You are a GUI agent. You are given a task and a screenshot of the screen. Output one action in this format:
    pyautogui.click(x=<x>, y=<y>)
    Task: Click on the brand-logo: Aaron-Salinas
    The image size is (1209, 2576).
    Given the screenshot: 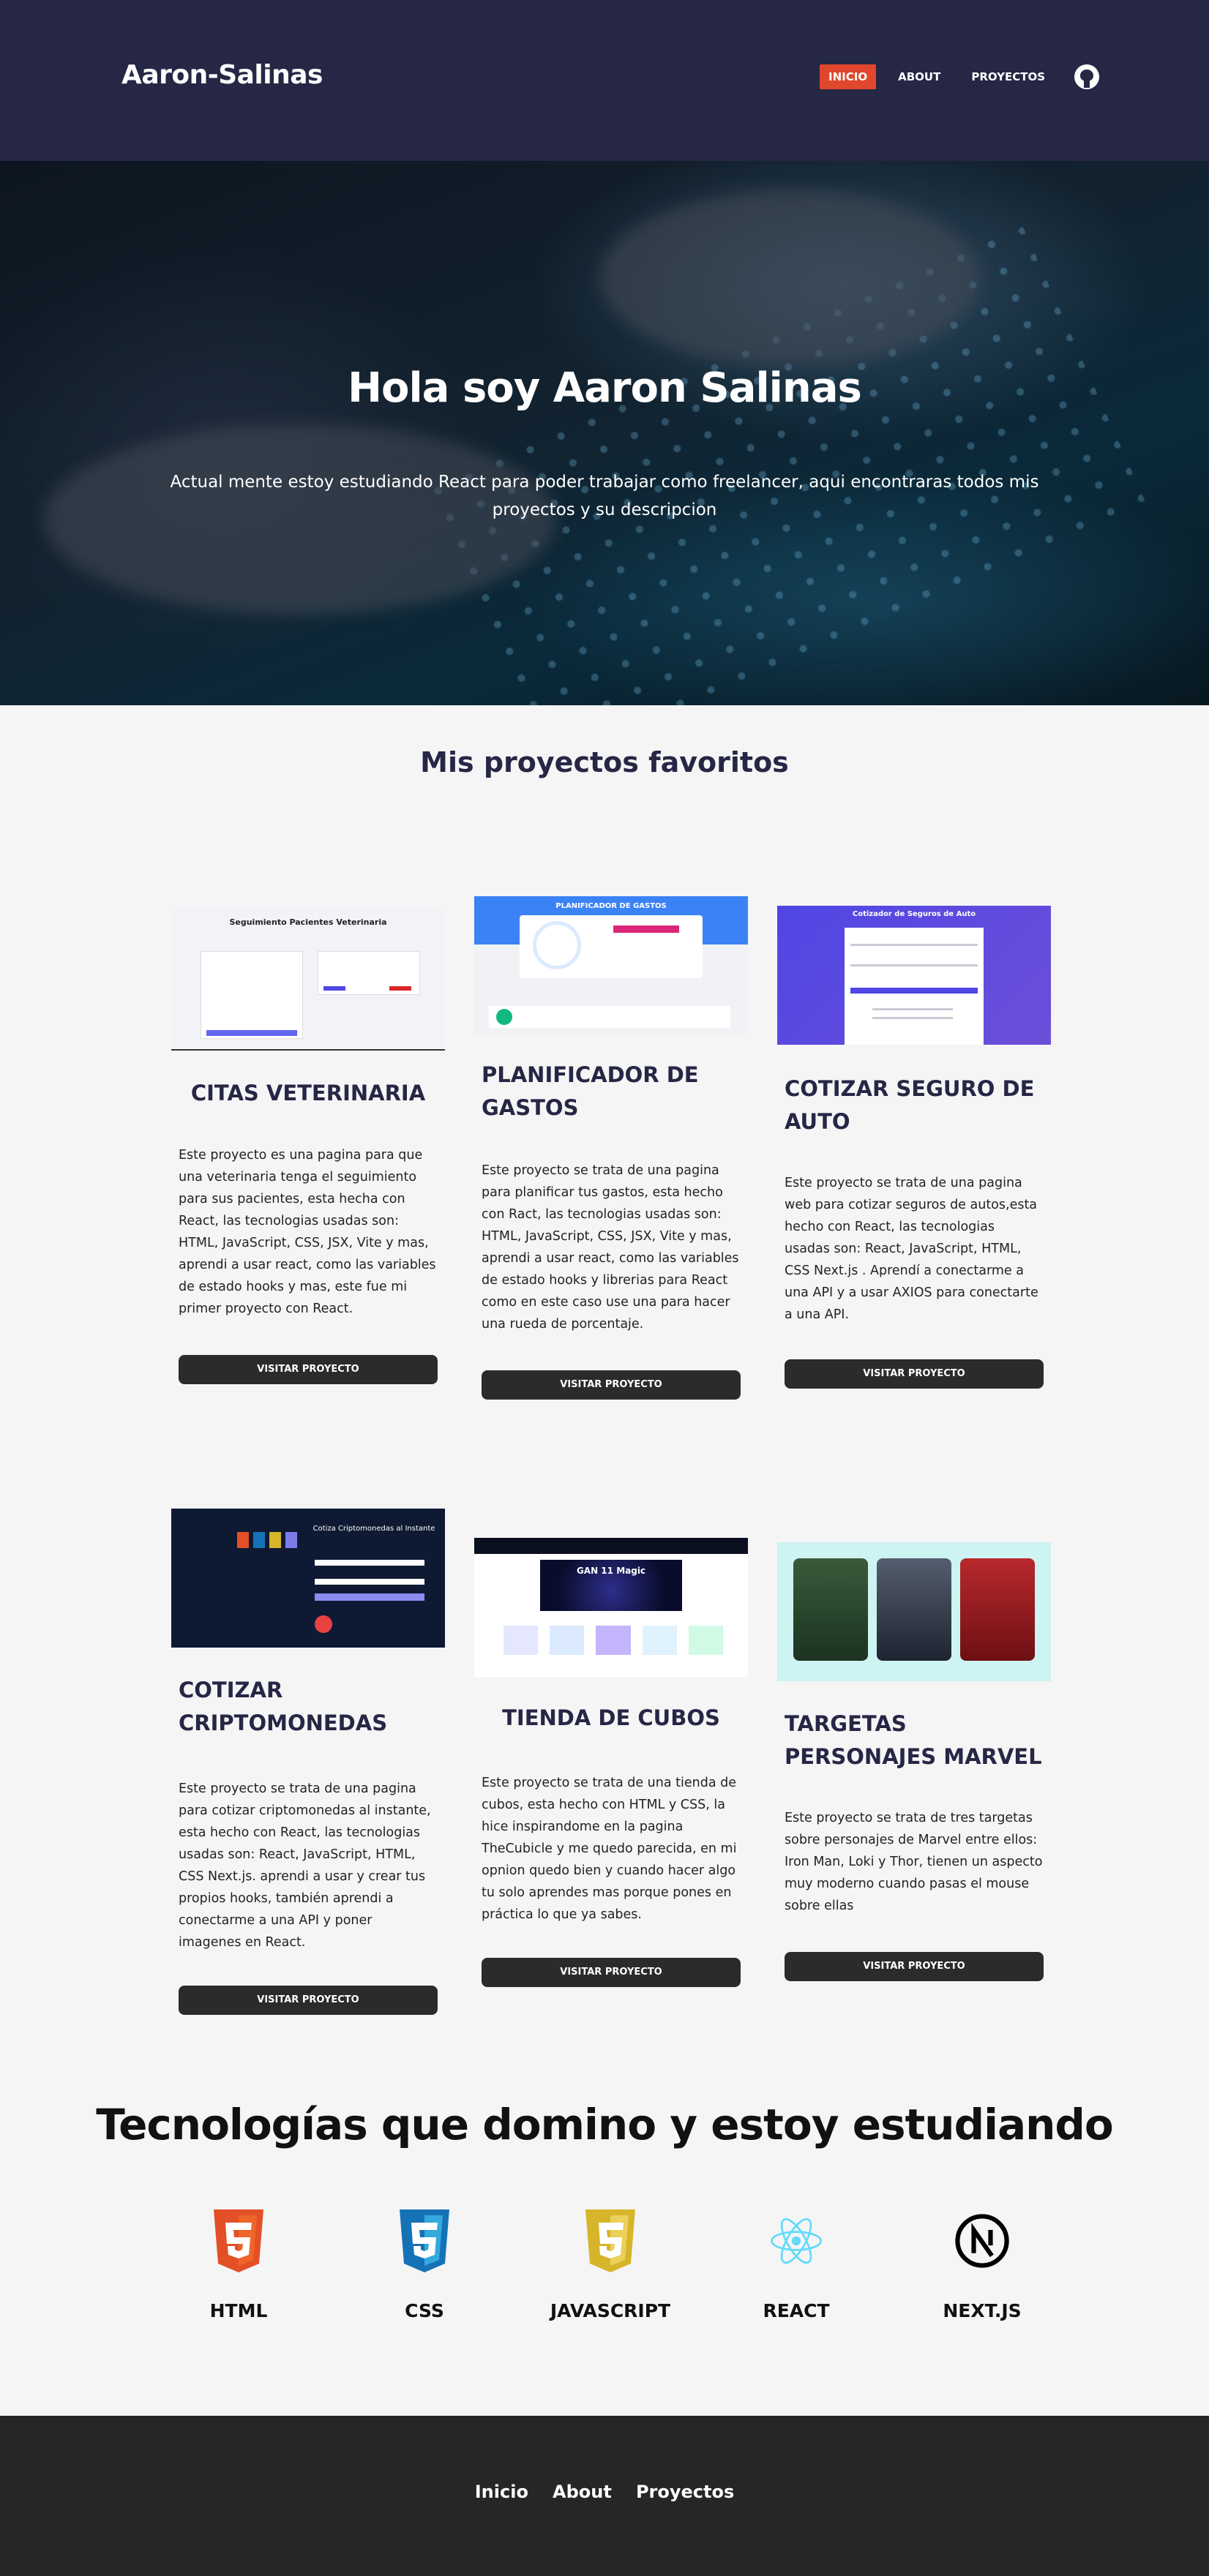 What is the action you would take?
    pyautogui.click(x=222, y=75)
    